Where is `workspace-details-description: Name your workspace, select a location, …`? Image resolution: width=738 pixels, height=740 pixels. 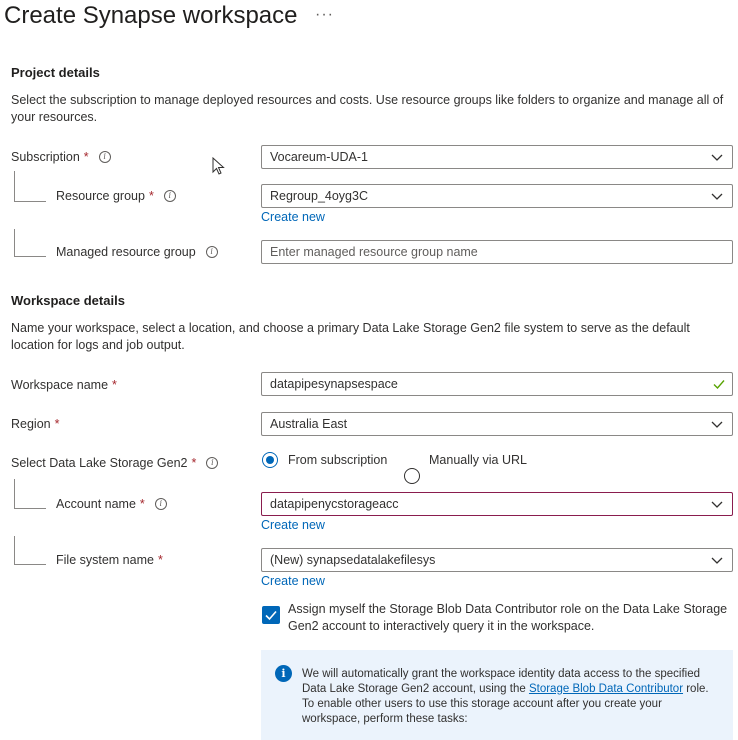
workspace-details-description: Name your workspace, select a location, … is located at coordinates (350, 336).